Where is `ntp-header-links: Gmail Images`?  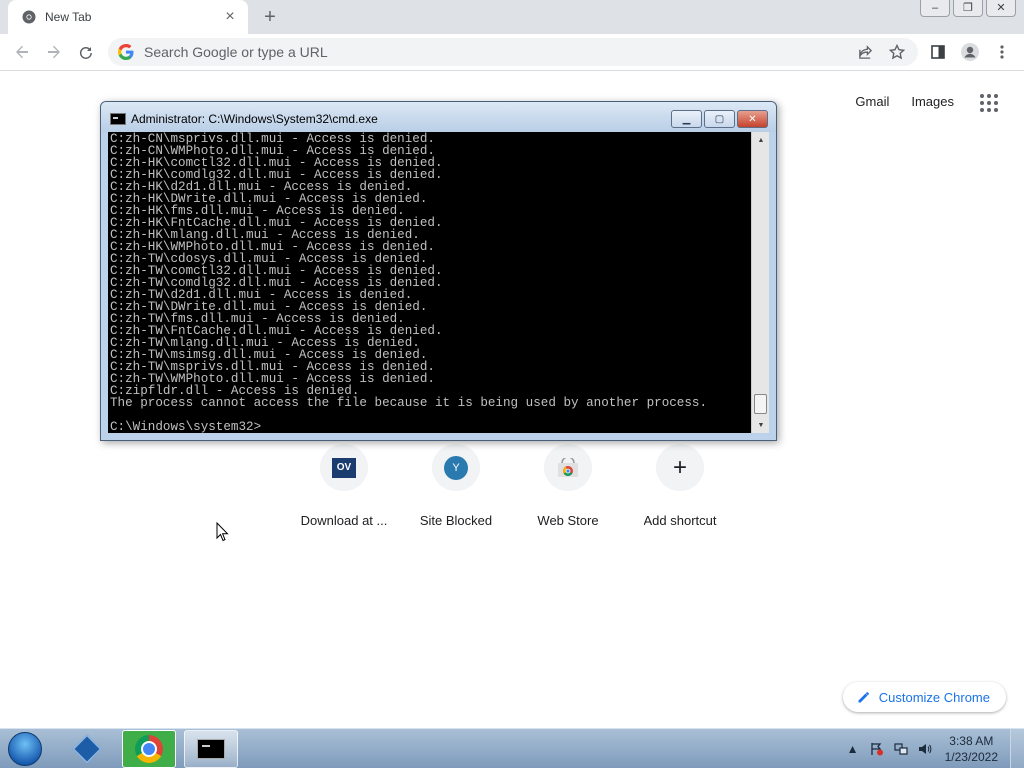 ntp-header-links: Gmail Images is located at coordinates (904, 101).